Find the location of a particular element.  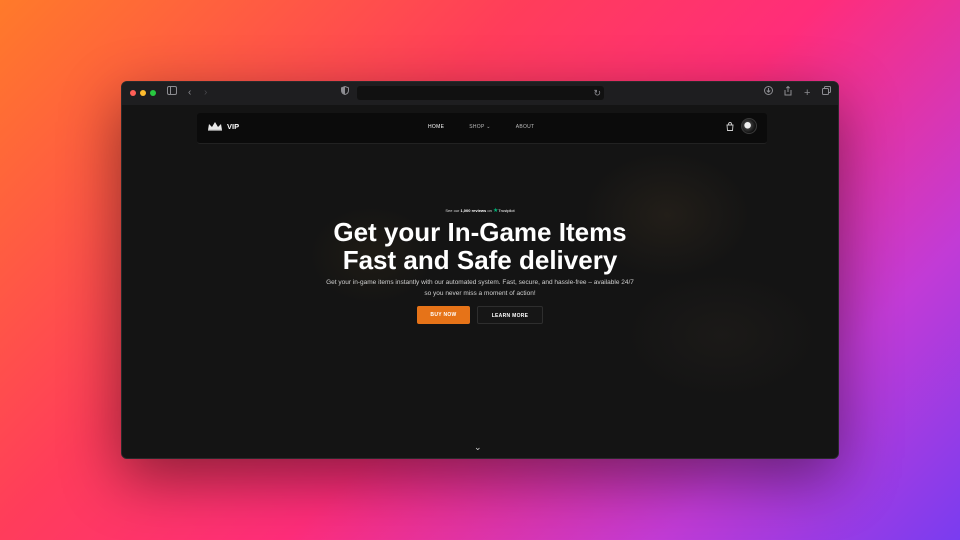

new-tab-icon: + is located at coordinates (807, 93).